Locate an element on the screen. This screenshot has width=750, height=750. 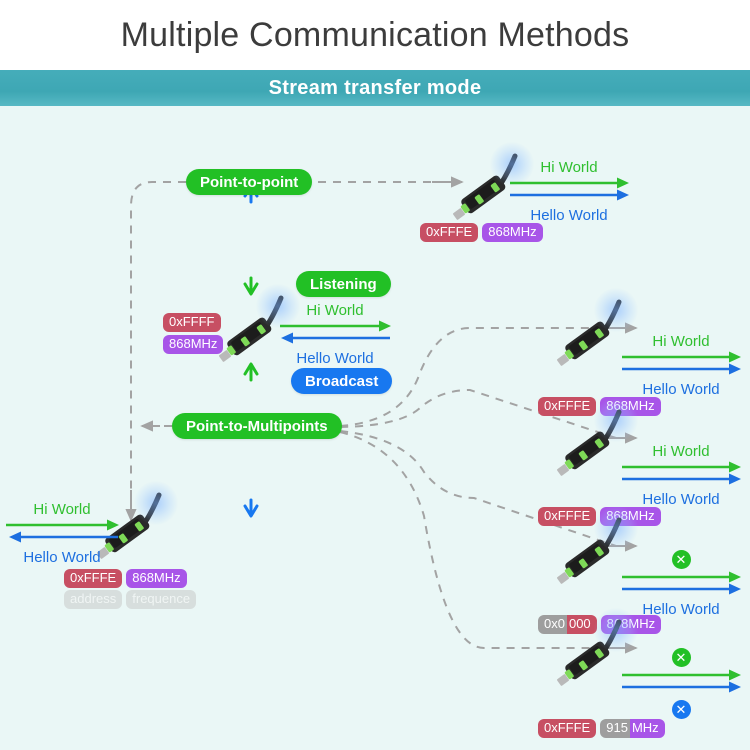
mode-banner-label: Stream transfer mode is located at coordinates (375, 87).